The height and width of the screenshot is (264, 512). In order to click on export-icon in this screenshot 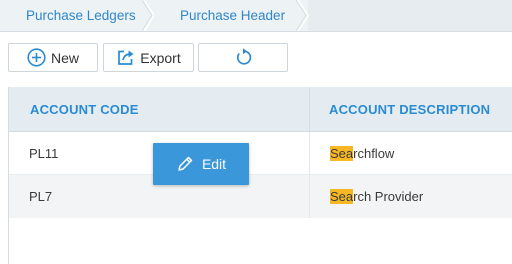, I will do `click(125, 57)`.